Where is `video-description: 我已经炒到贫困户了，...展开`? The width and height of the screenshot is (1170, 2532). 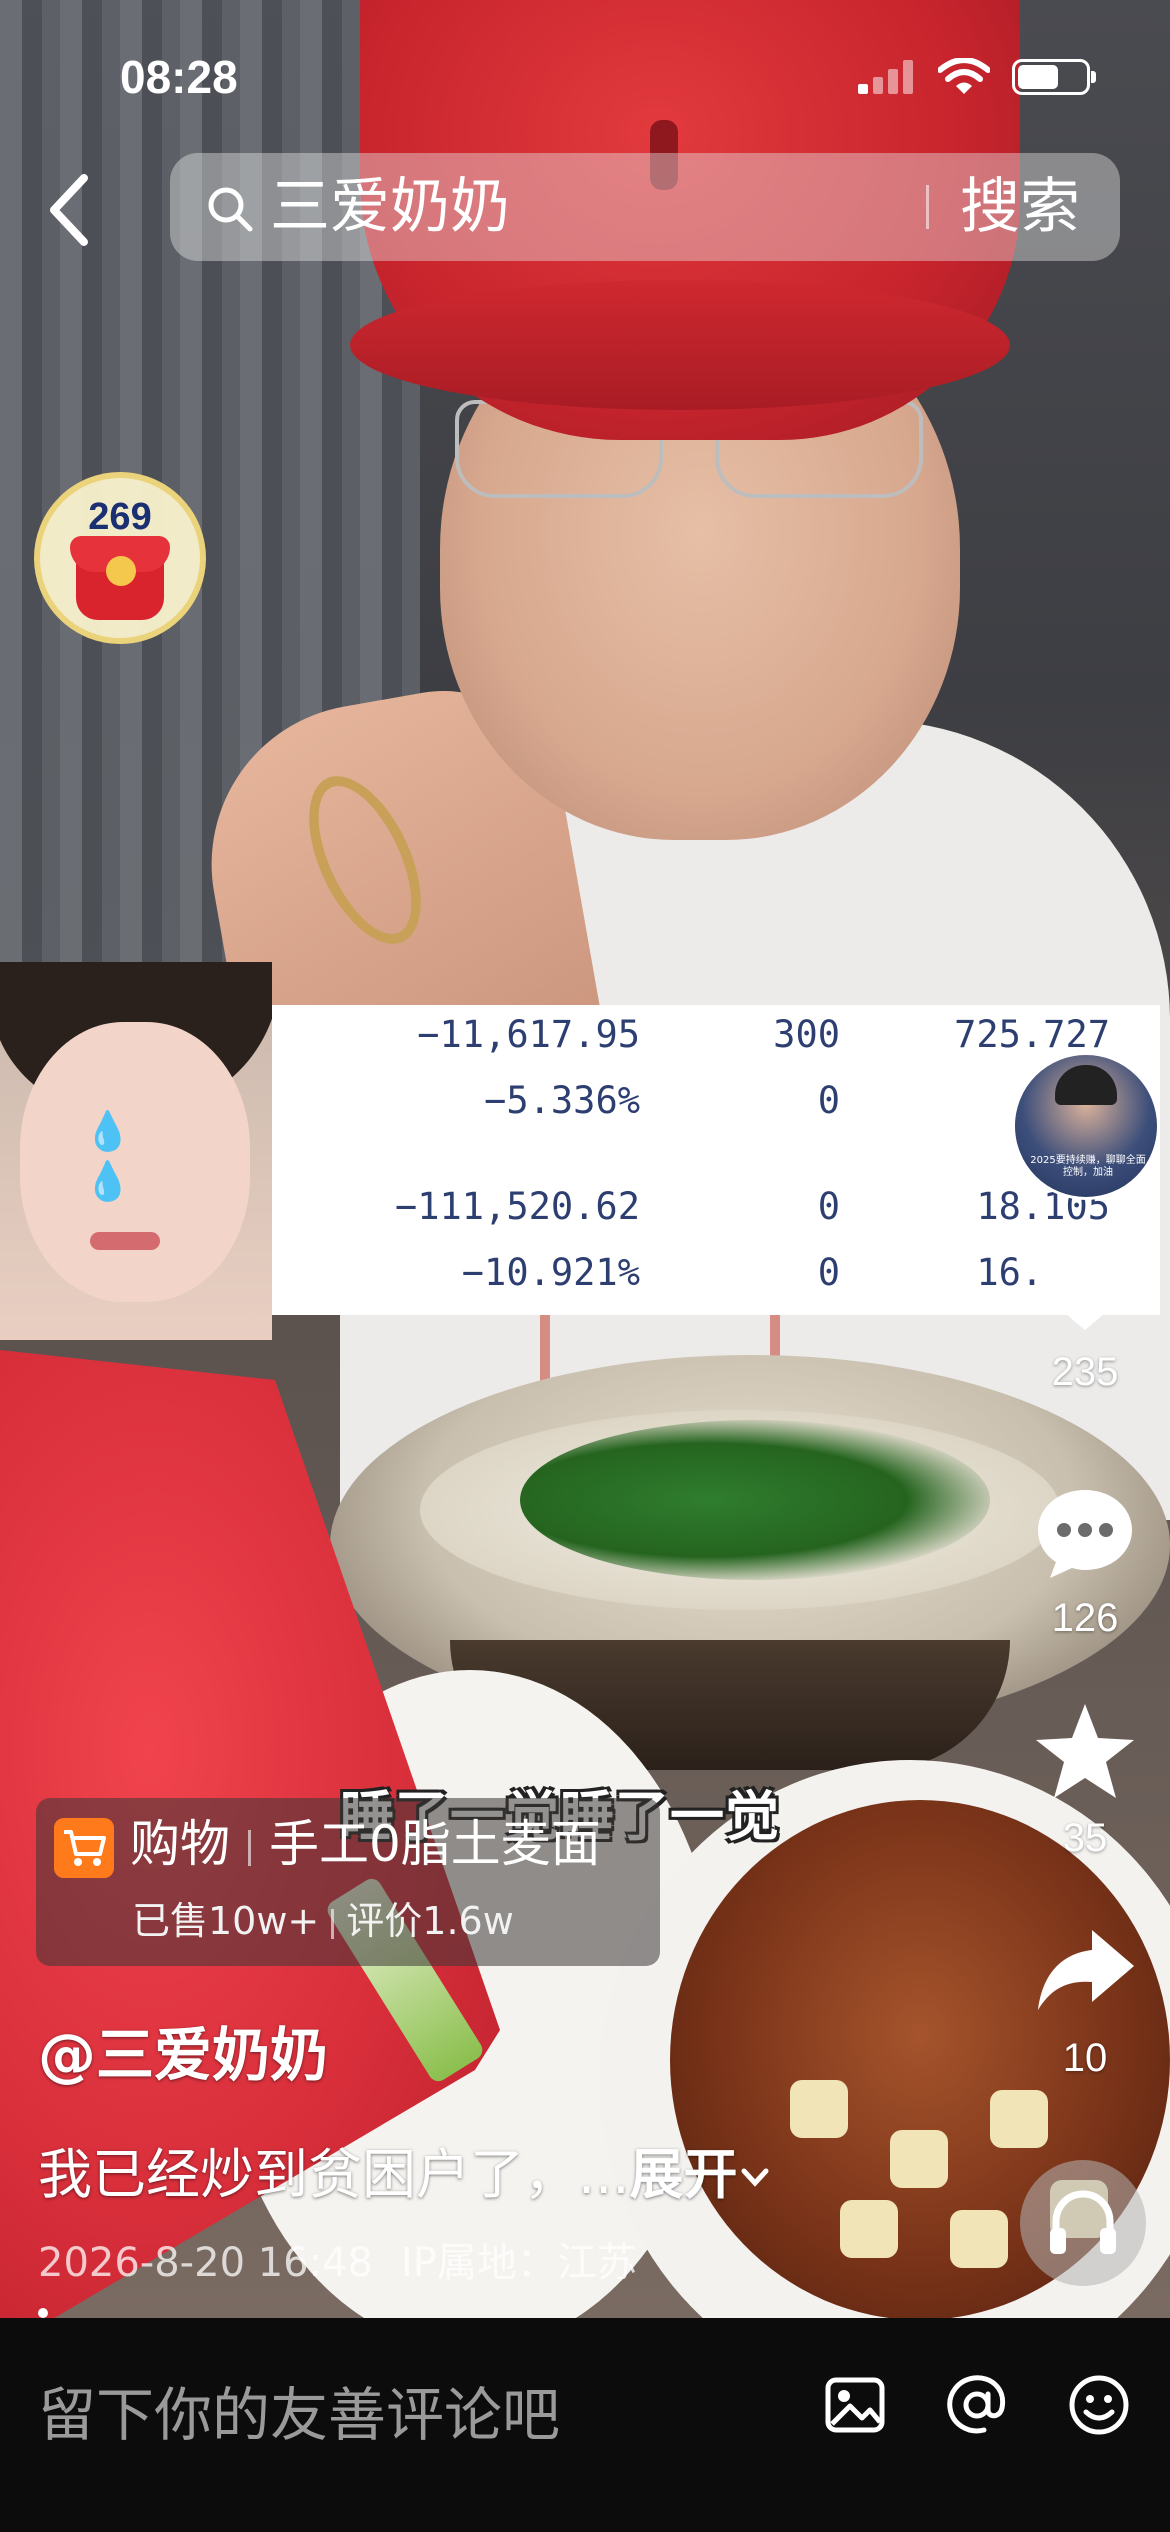
video-description: 我已经炒到贫困户了，...展开 is located at coordinates (405, 2169).